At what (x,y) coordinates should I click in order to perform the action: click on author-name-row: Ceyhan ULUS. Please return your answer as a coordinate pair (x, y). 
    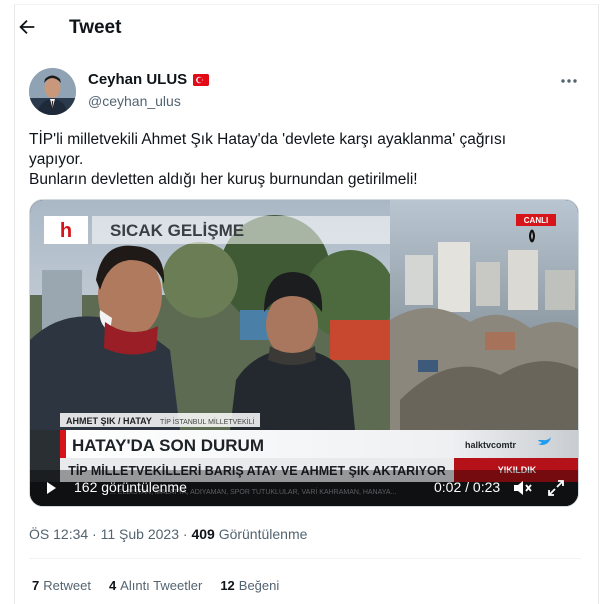
    Looking at the image, I should click on (149, 79).